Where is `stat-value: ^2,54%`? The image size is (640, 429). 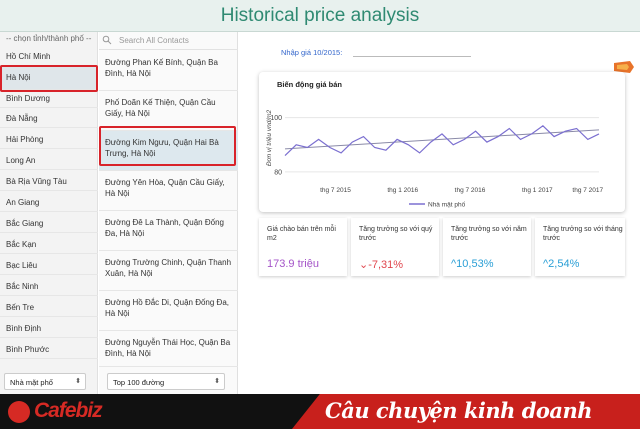 stat-value: ^2,54% is located at coordinates (561, 264).